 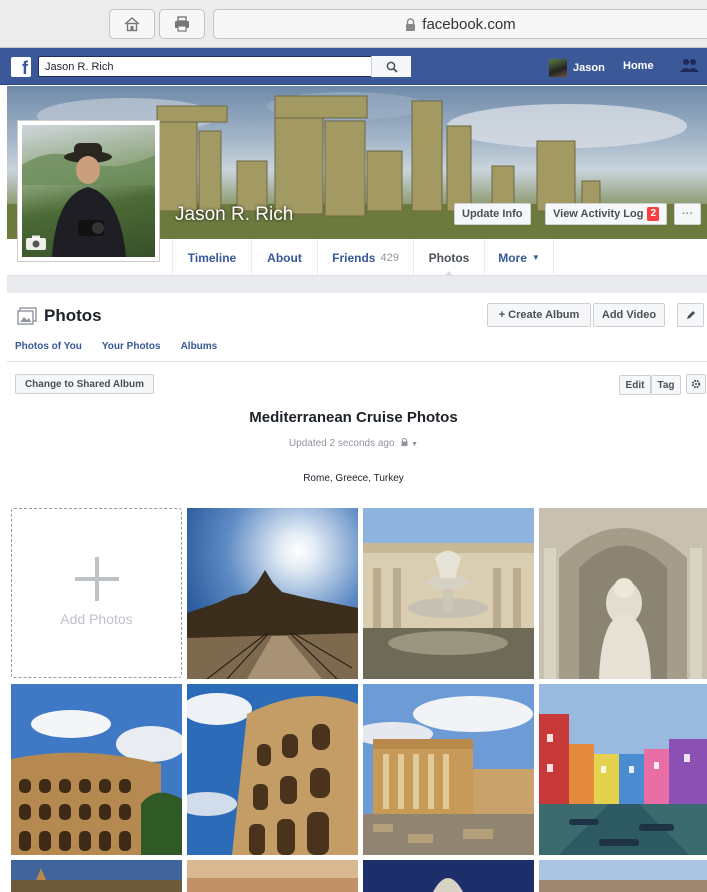 What do you see at coordinates (535, 257) in the screenshot?
I see `caret-down-icon: ▼` at bounding box center [535, 257].